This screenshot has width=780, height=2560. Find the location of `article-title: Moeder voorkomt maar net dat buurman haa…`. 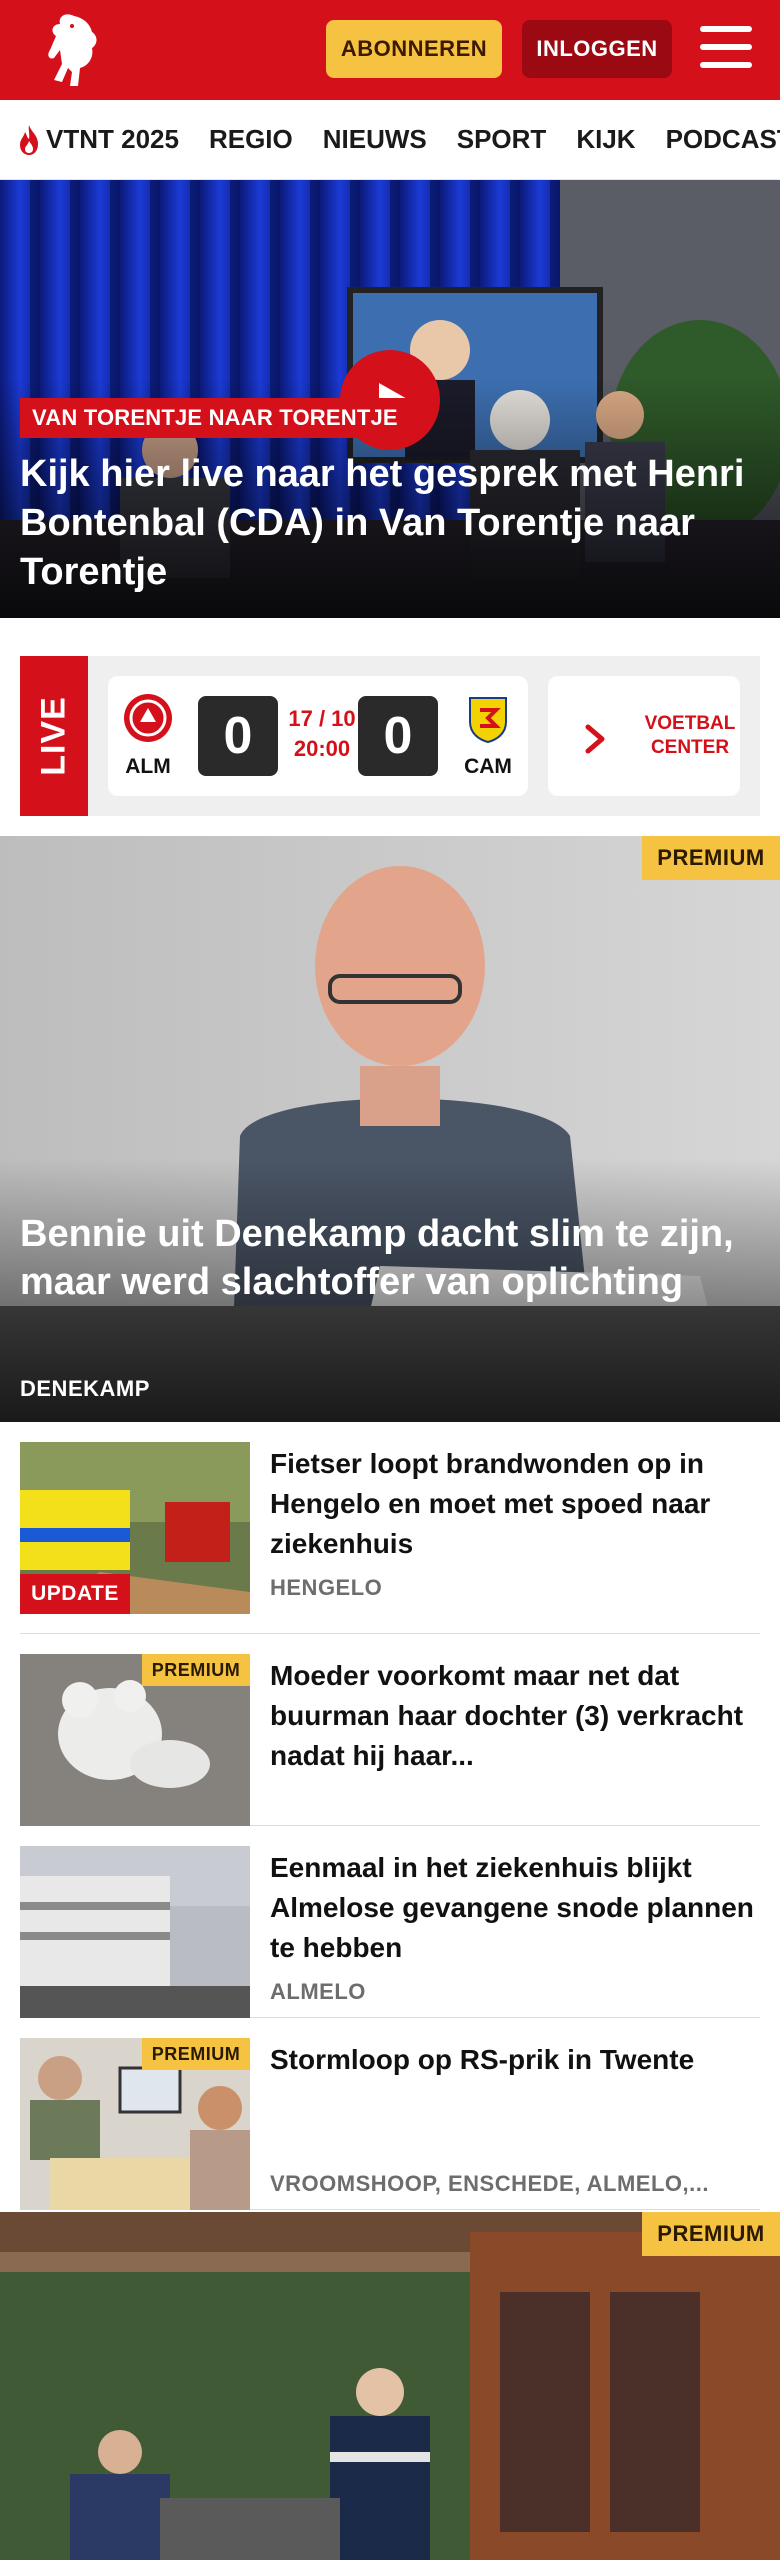

article-title: Moeder voorkomt maar net dat buurman haa… is located at coordinates (515, 1716).